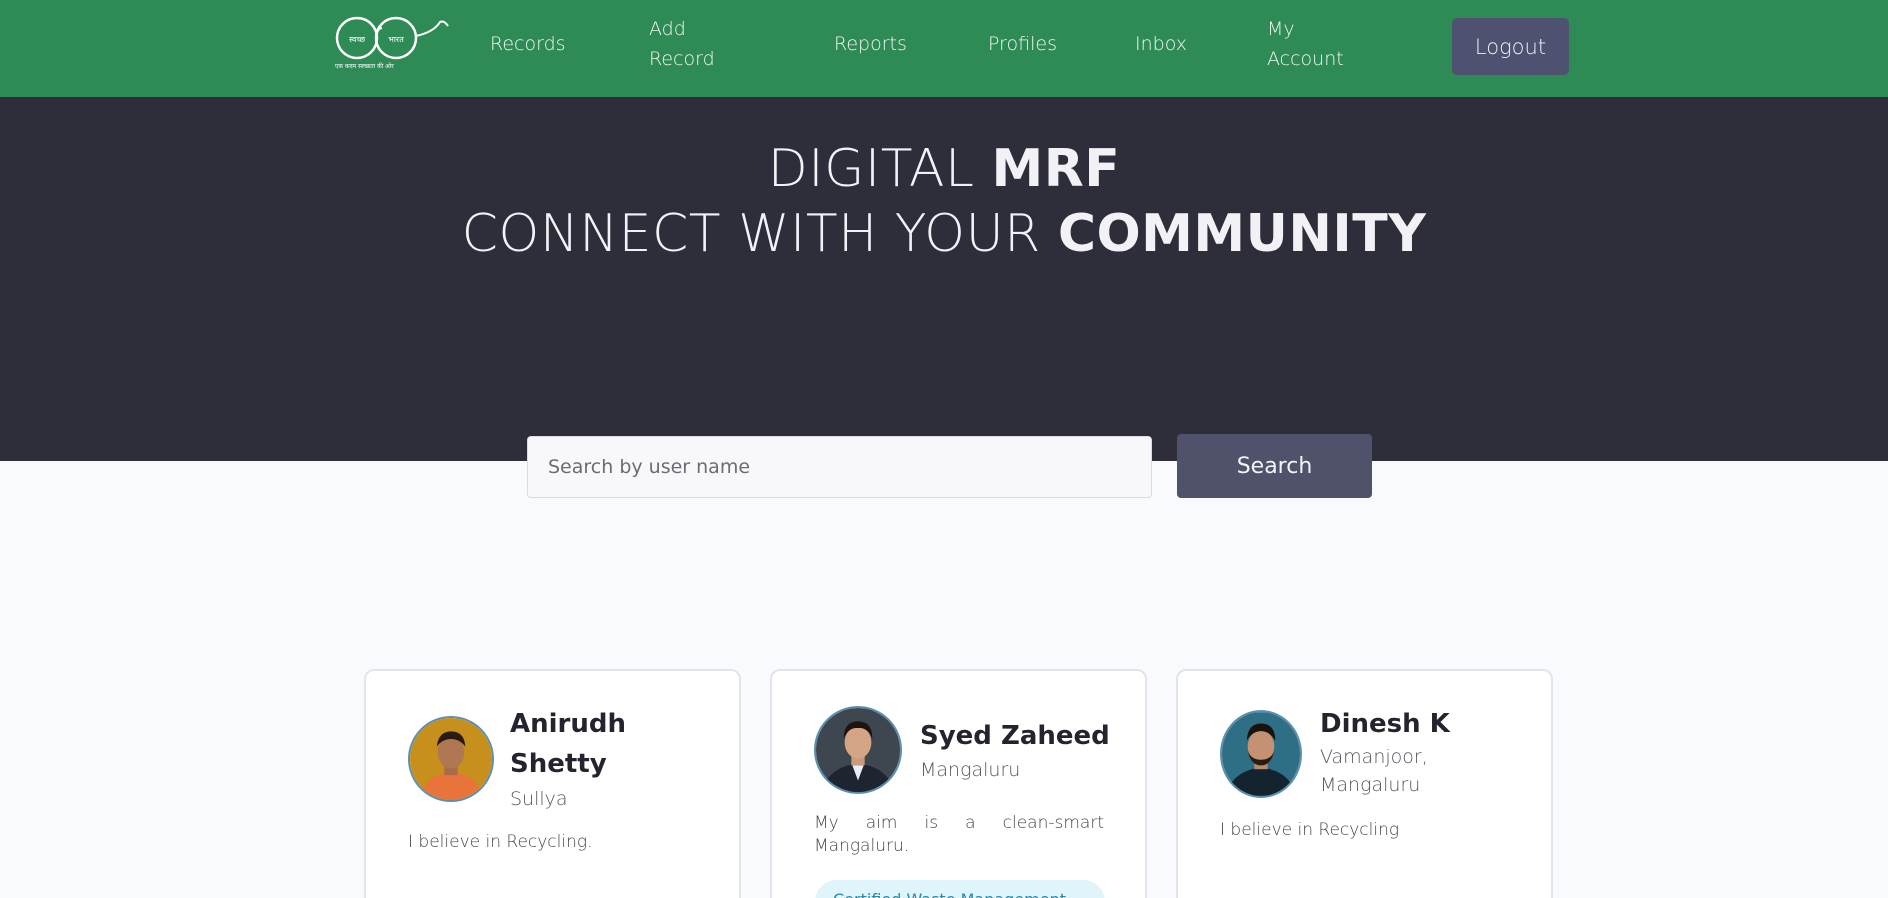 This screenshot has height=898, width=1888. I want to click on nav-my-account: My Account, so click(1312, 44).